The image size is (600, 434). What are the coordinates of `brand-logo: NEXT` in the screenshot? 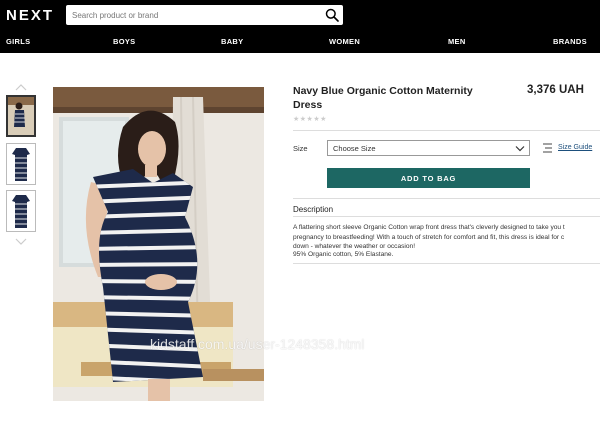 It's located at (30, 15).